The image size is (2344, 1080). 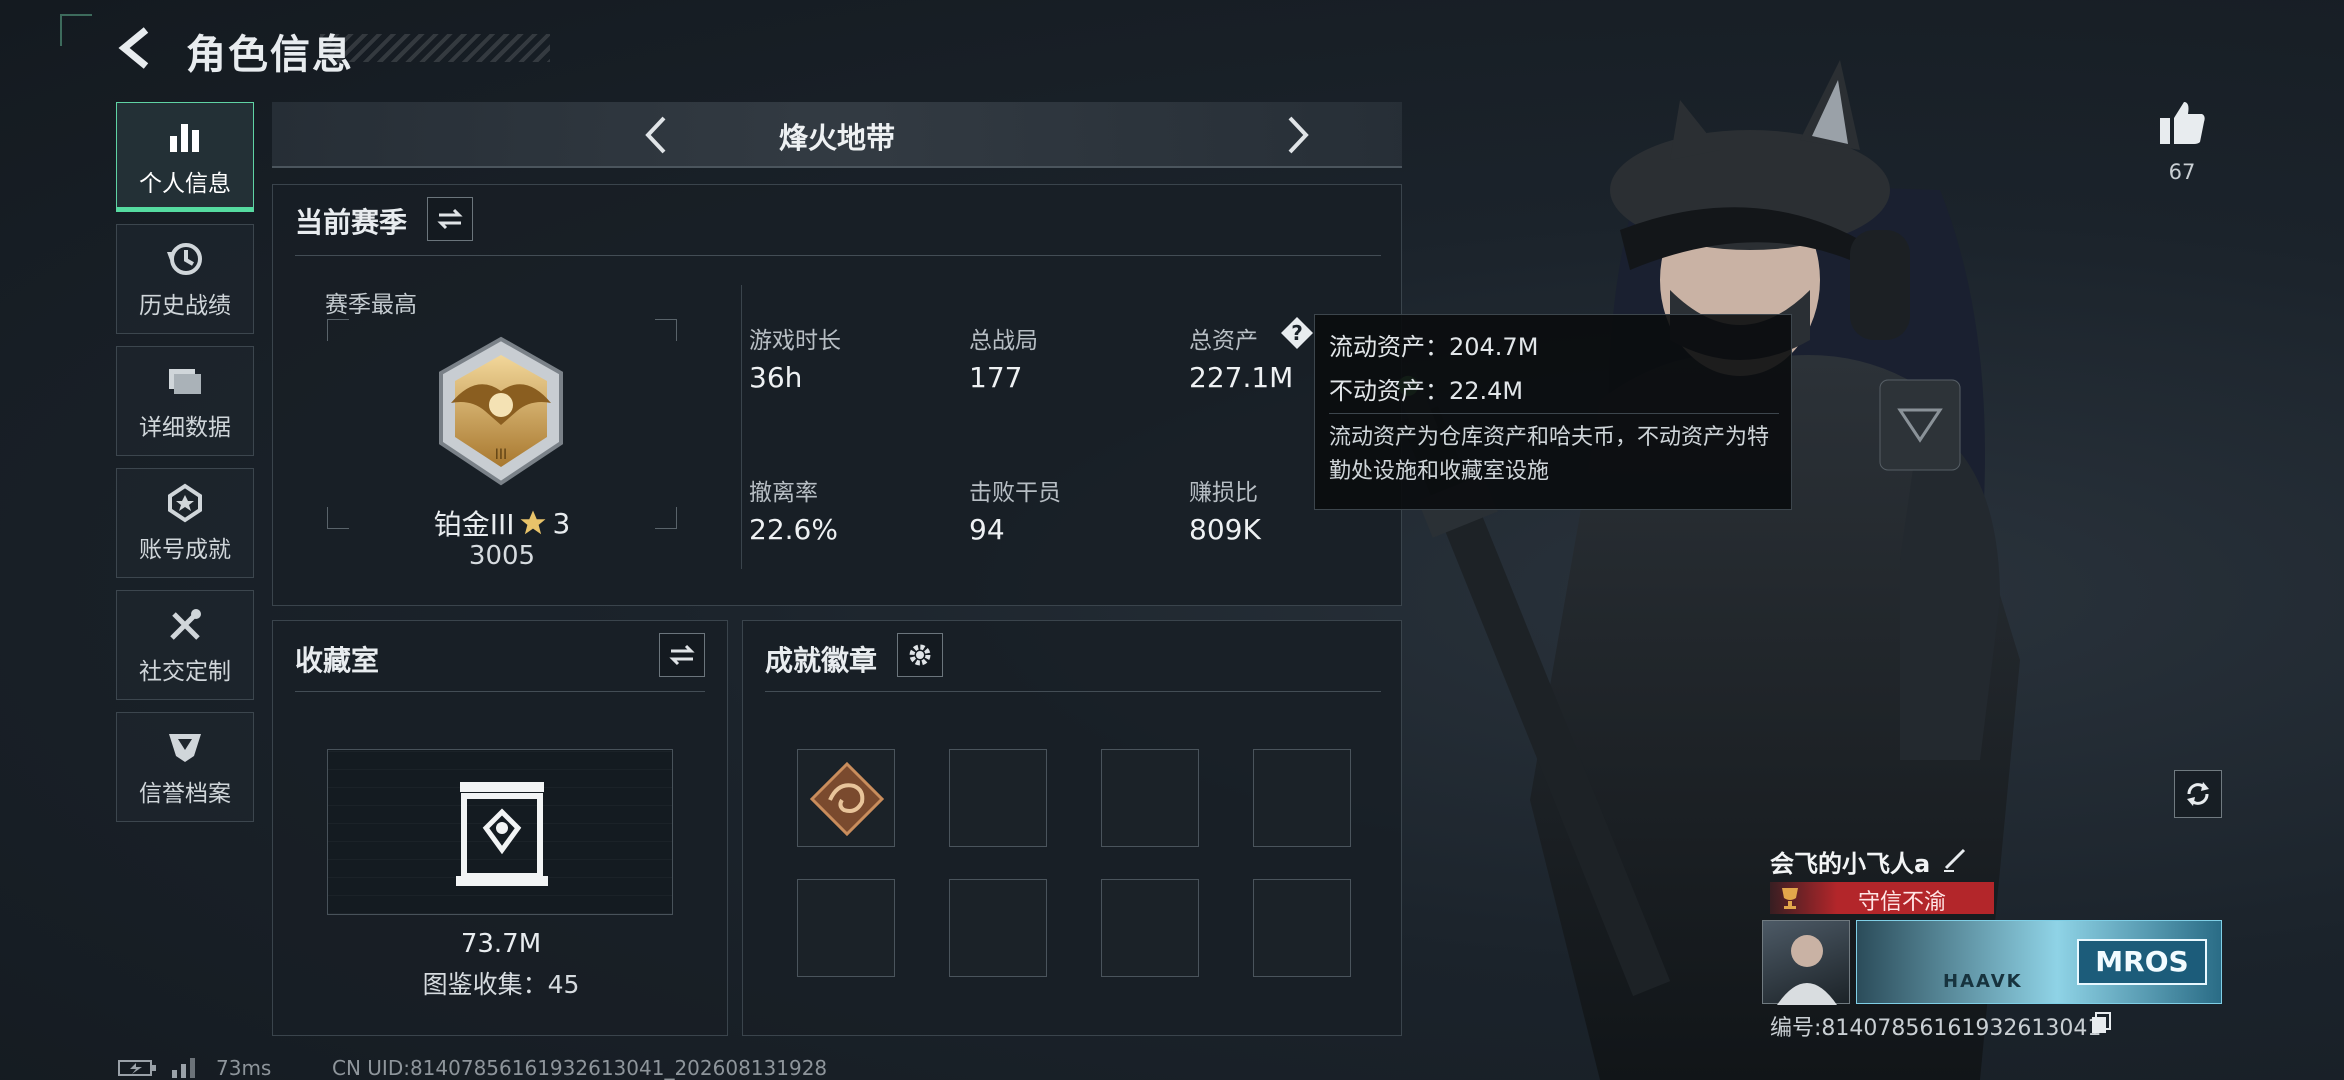 I want to click on collection-preview, so click(x=500, y=832).